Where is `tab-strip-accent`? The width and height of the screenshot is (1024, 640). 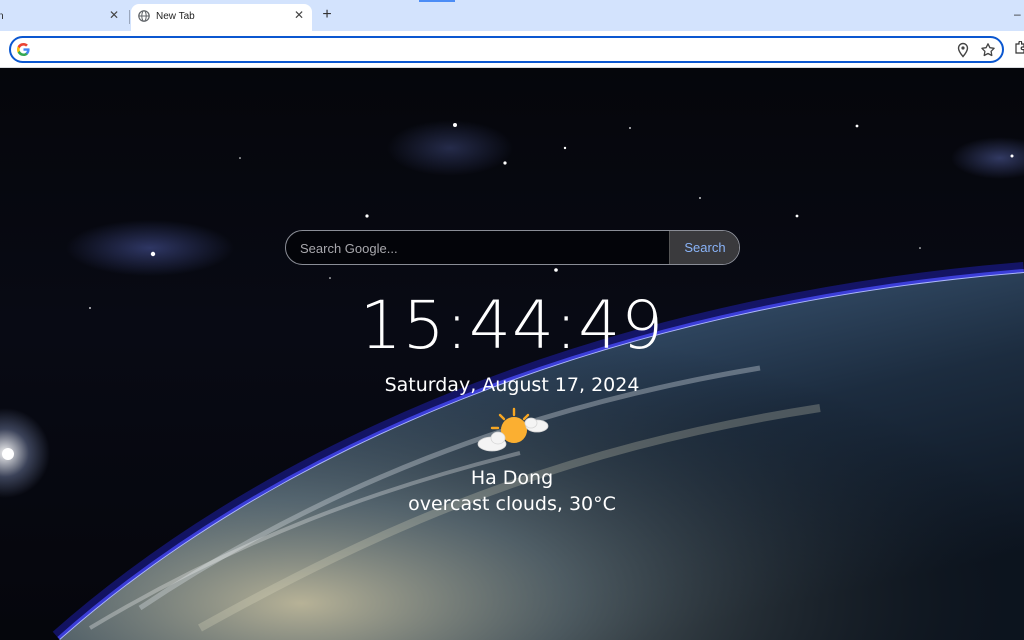
tab-strip-accent is located at coordinates (437, 1).